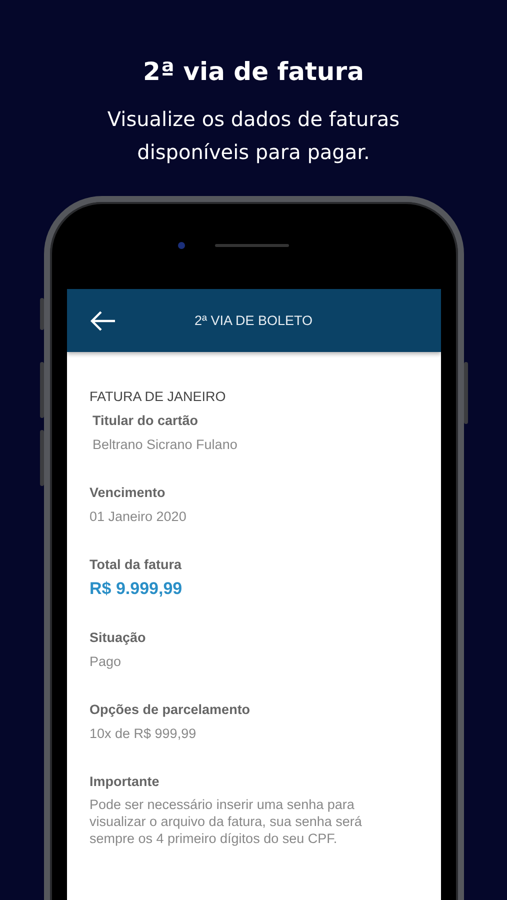 The height and width of the screenshot is (900, 507). I want to click on camera-icon, so click(181, 245).